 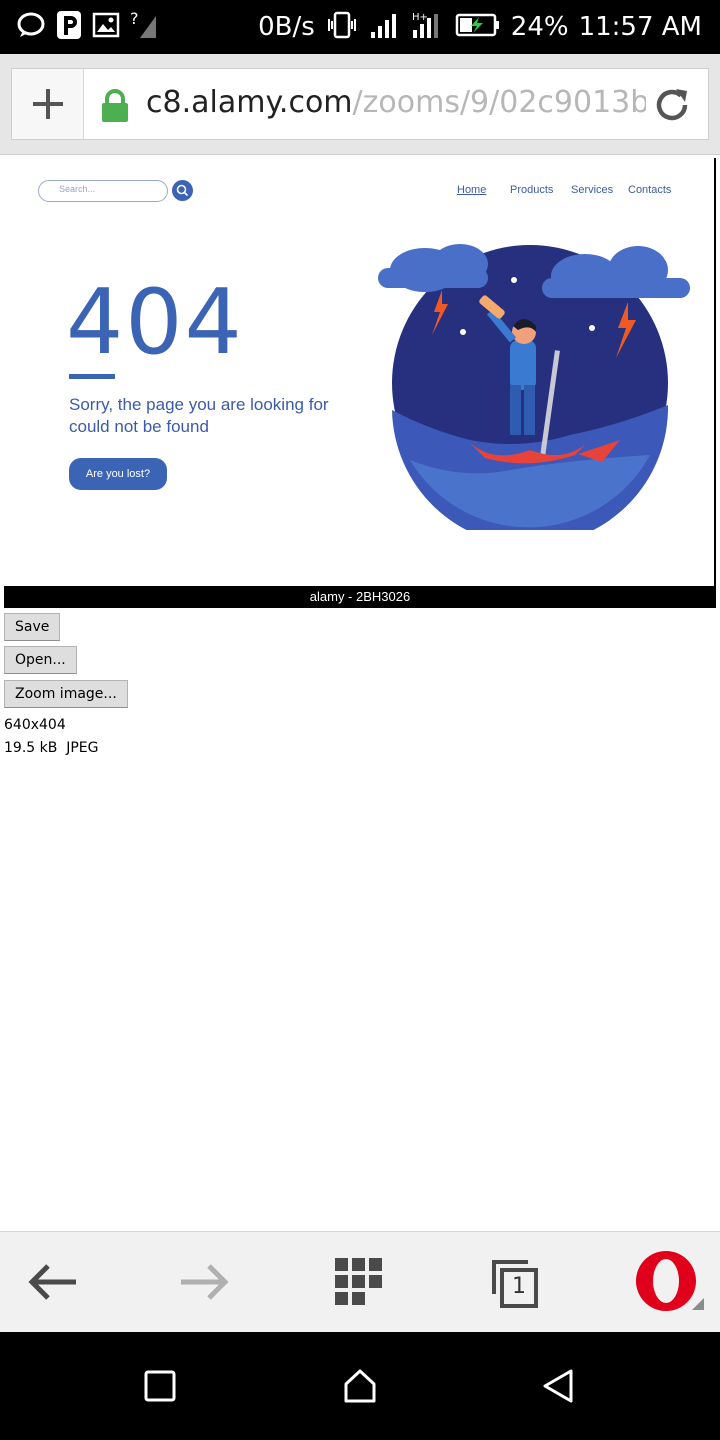 What do you see at coordinates (155, 322) in the screenshot?
I see `error-code-heading: 404` at bounding box center [155, 322].